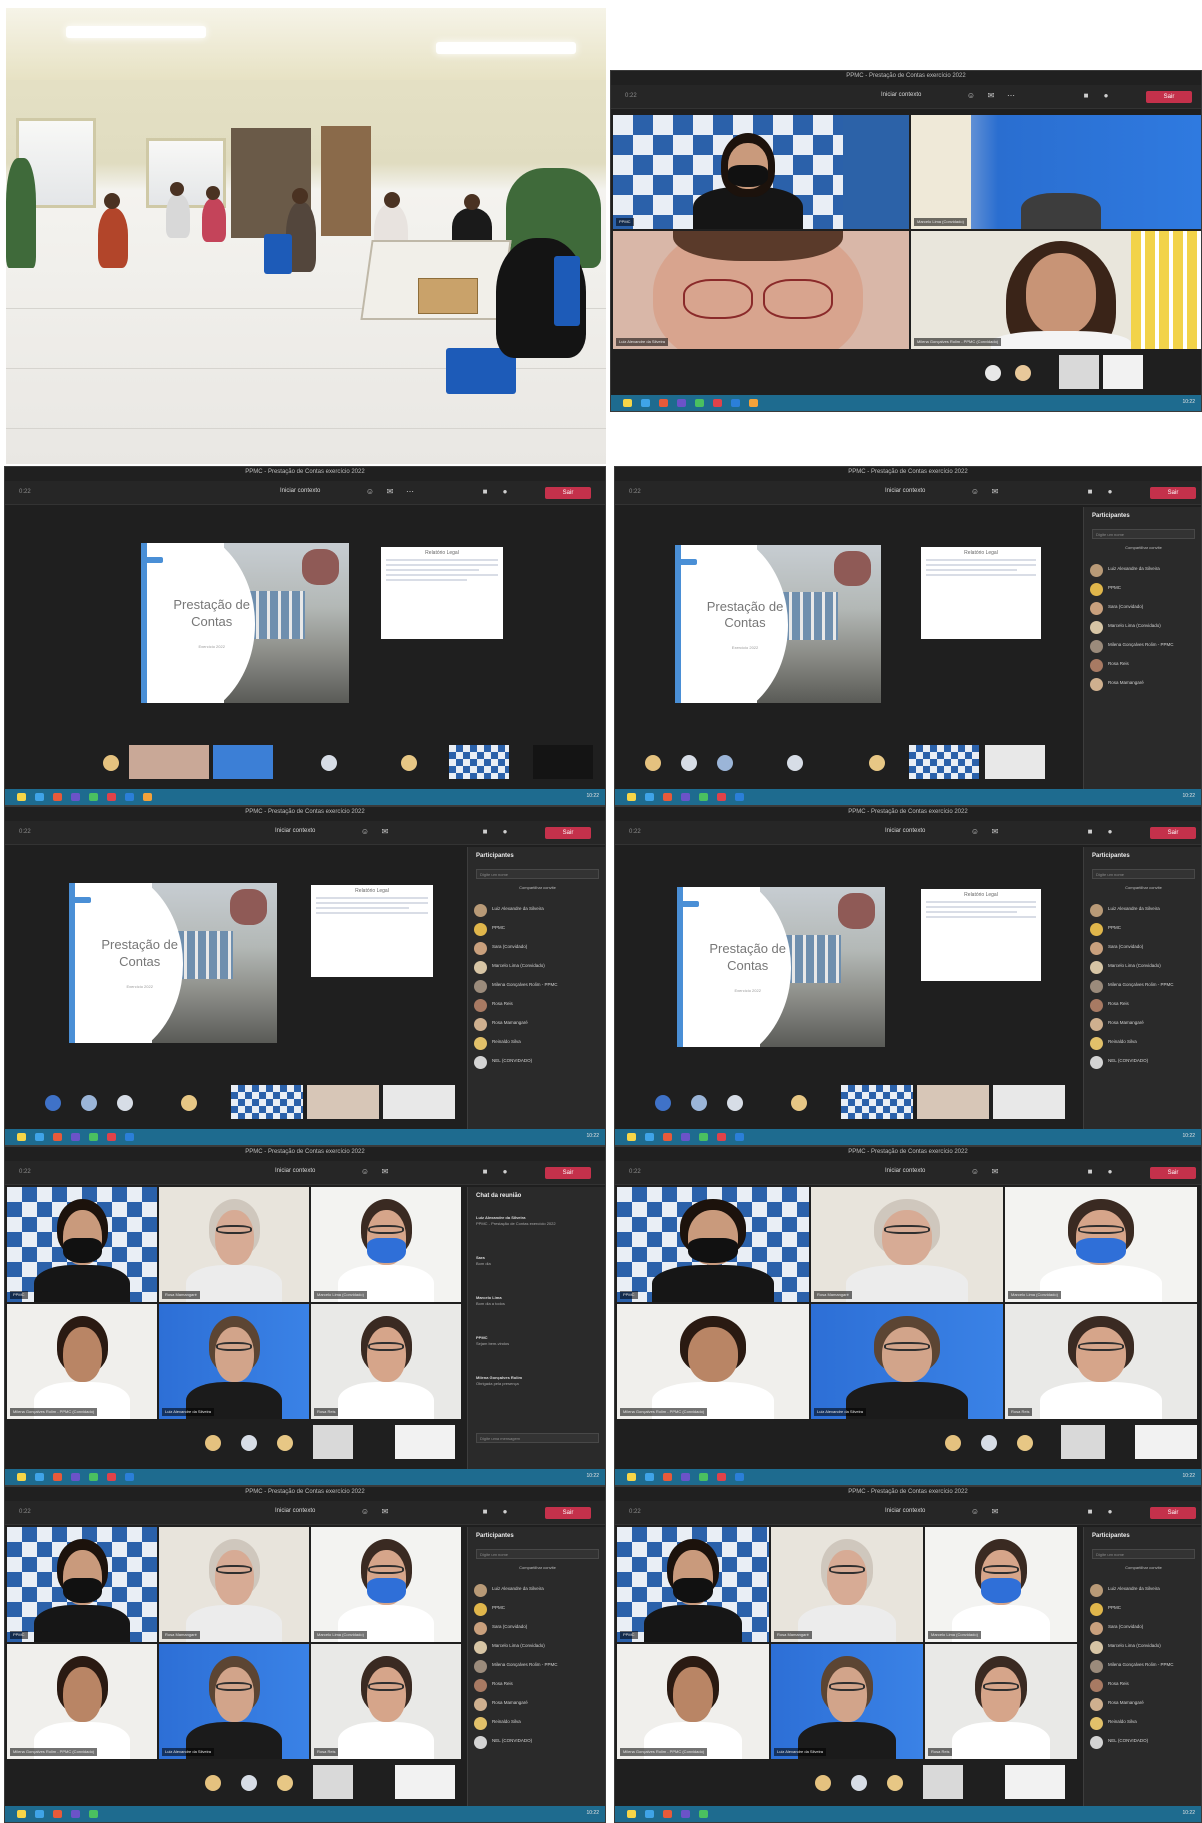 The height and width of the screenshot is (1823, 1202). What do you see at coordinates (442, 593) in the screenshot?
I see `document-preview: Relatório Legal` at bounding box center [442, 593].